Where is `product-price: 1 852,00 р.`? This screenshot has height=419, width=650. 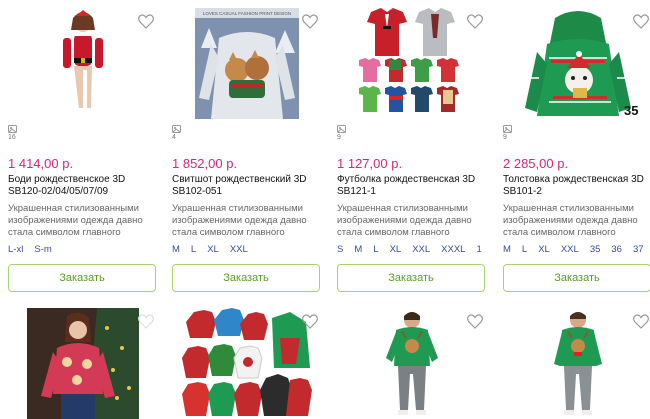 product-price: 1 852,00 р. is located at coordinates (205, 163).